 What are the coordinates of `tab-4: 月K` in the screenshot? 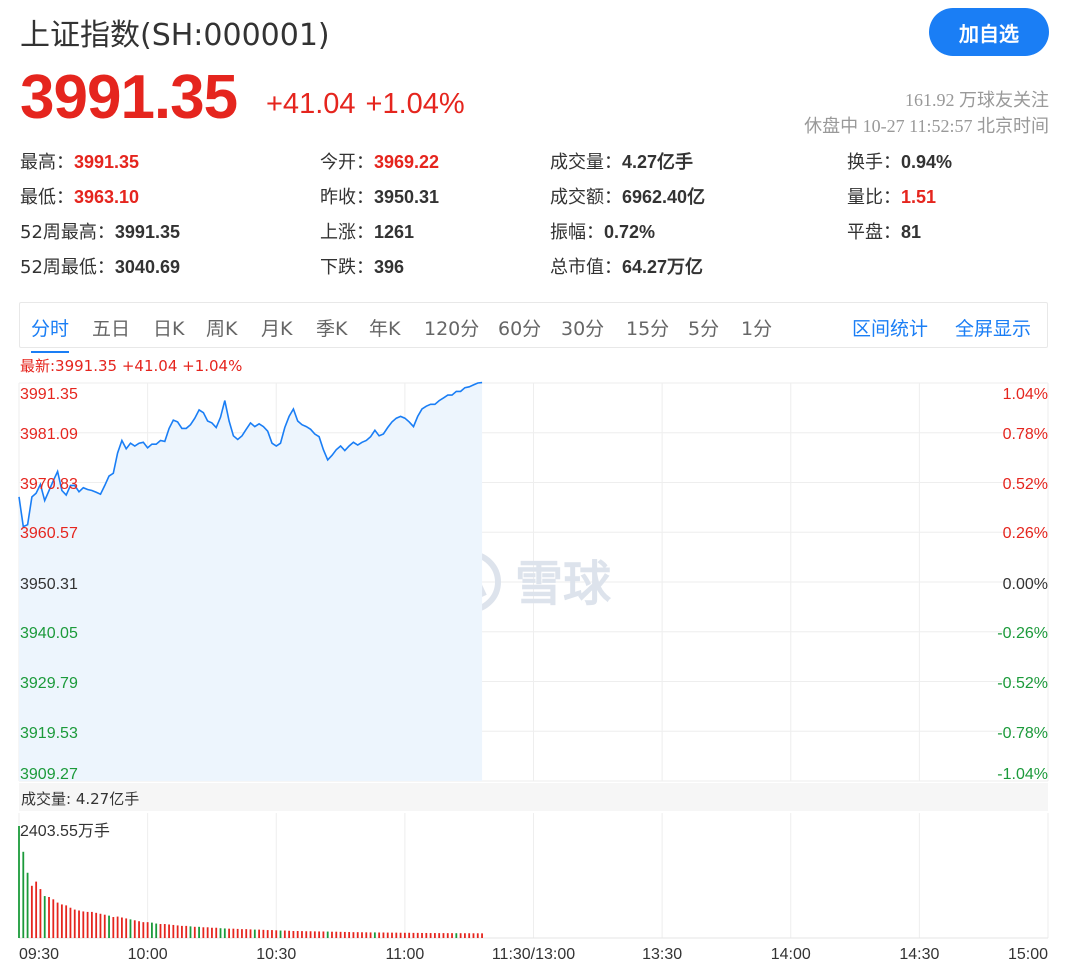 It's located at (276, 327).